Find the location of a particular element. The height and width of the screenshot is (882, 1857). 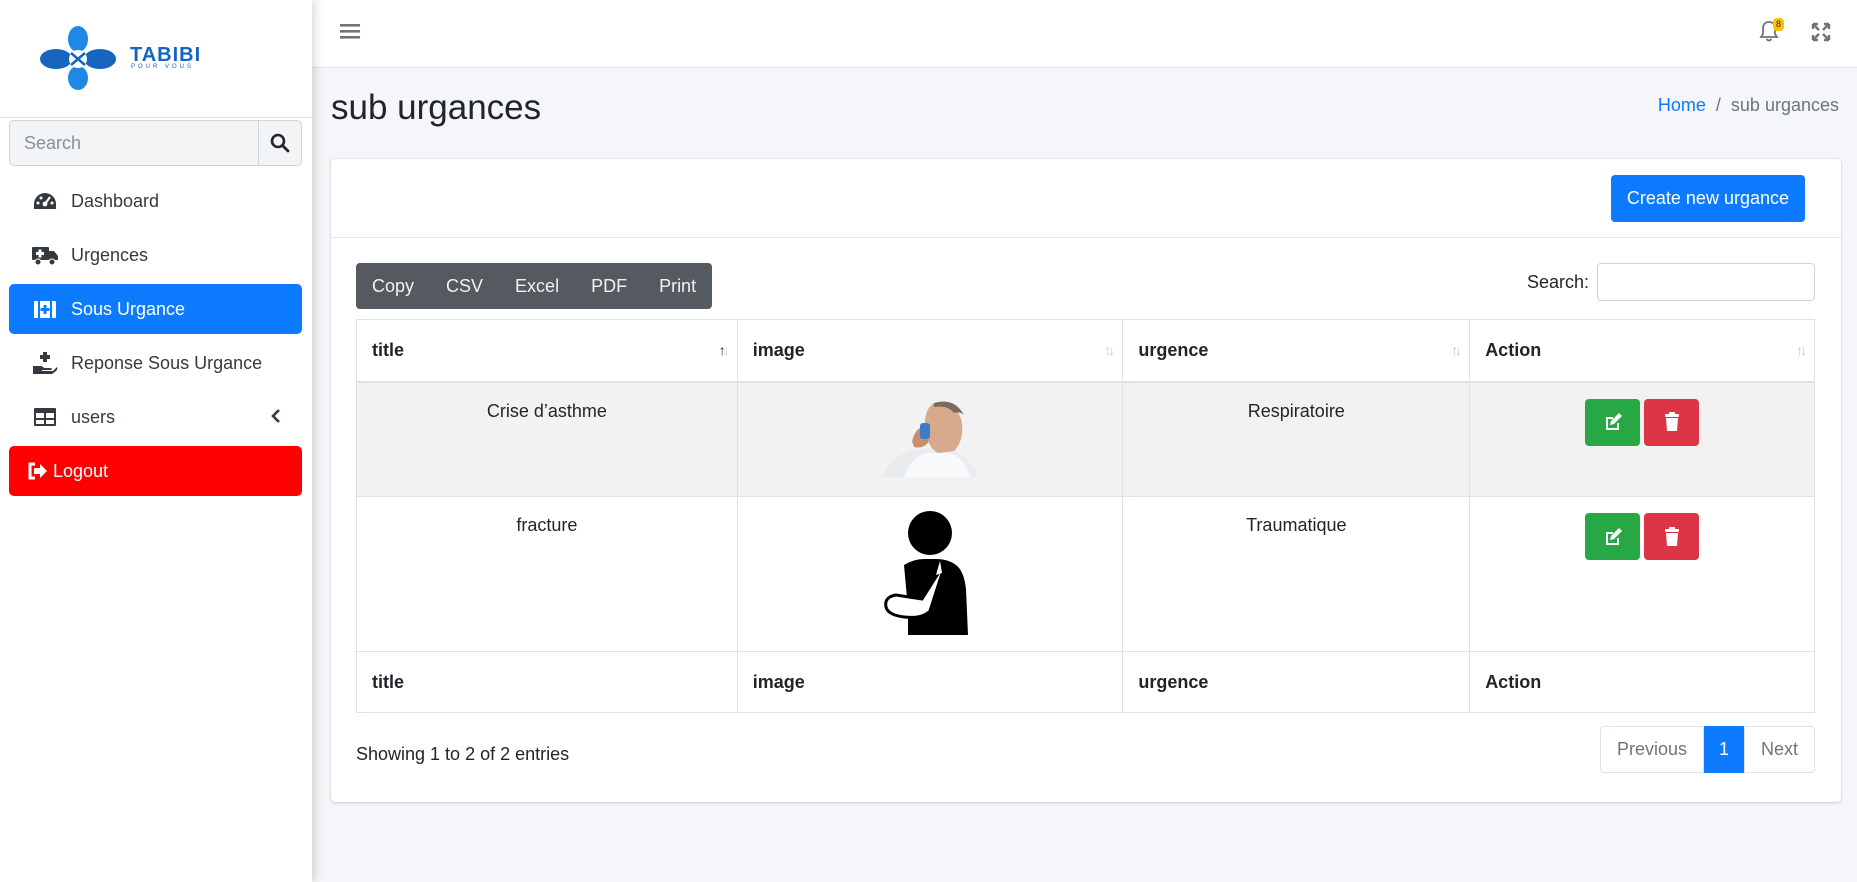

asthma-inhaler-person-photo is located at coordinates (930, 436).